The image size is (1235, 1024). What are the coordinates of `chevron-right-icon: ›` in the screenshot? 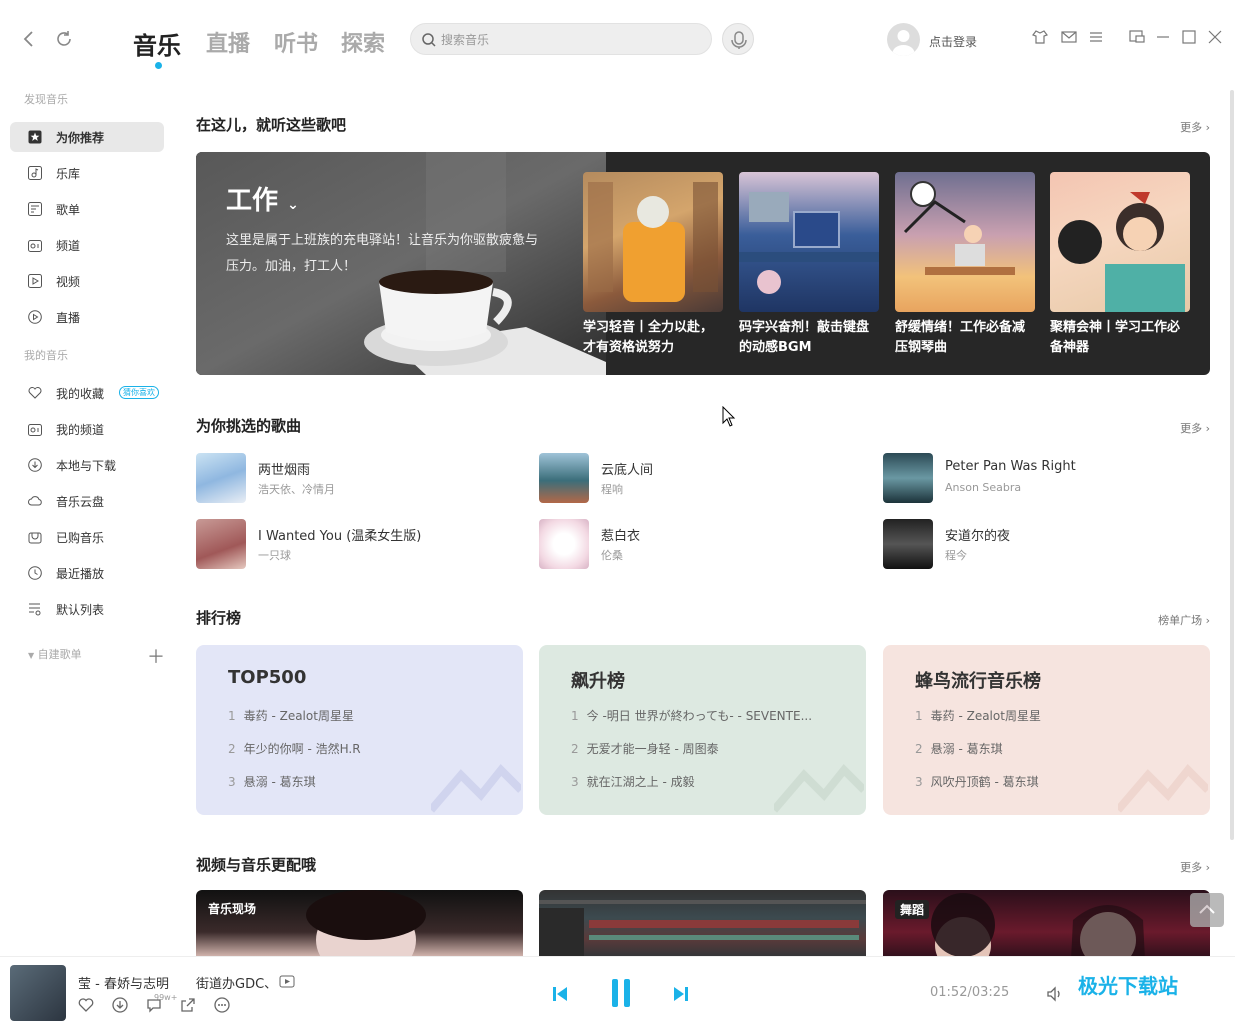 It's located at (1207, 867).